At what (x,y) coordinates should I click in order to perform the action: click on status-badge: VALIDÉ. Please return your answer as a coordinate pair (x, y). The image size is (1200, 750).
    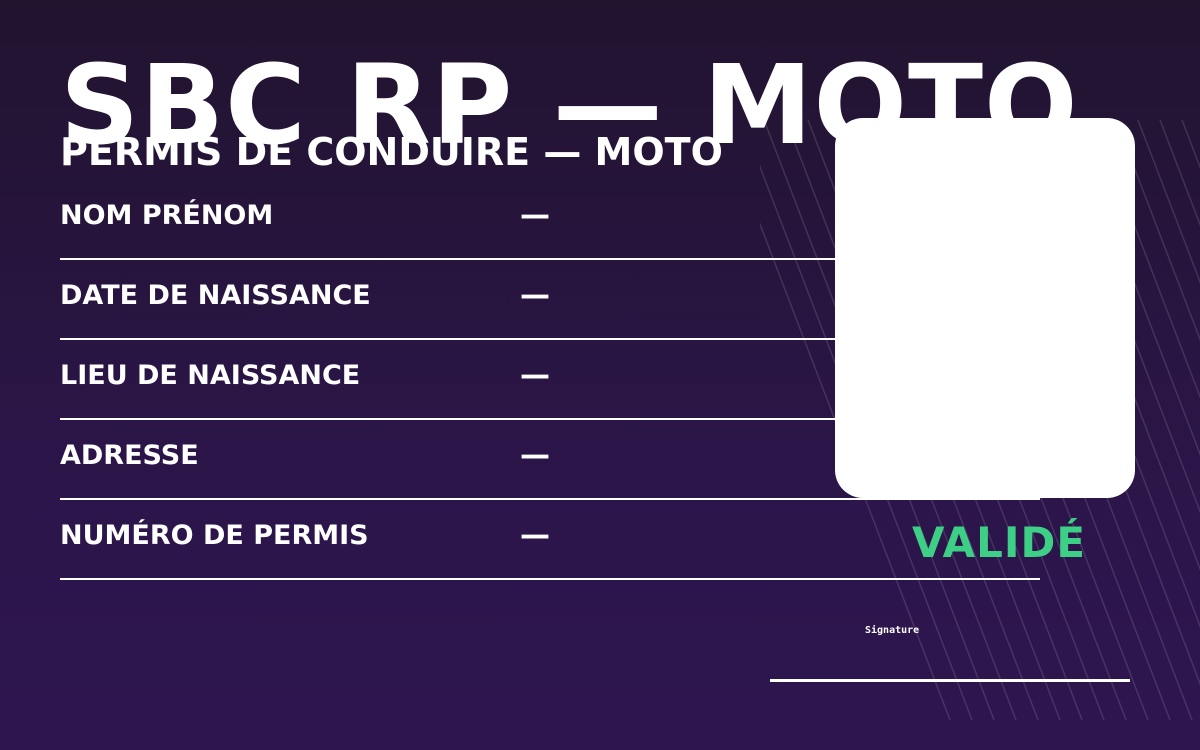
    Looking at the image, I should click on (999, 542).